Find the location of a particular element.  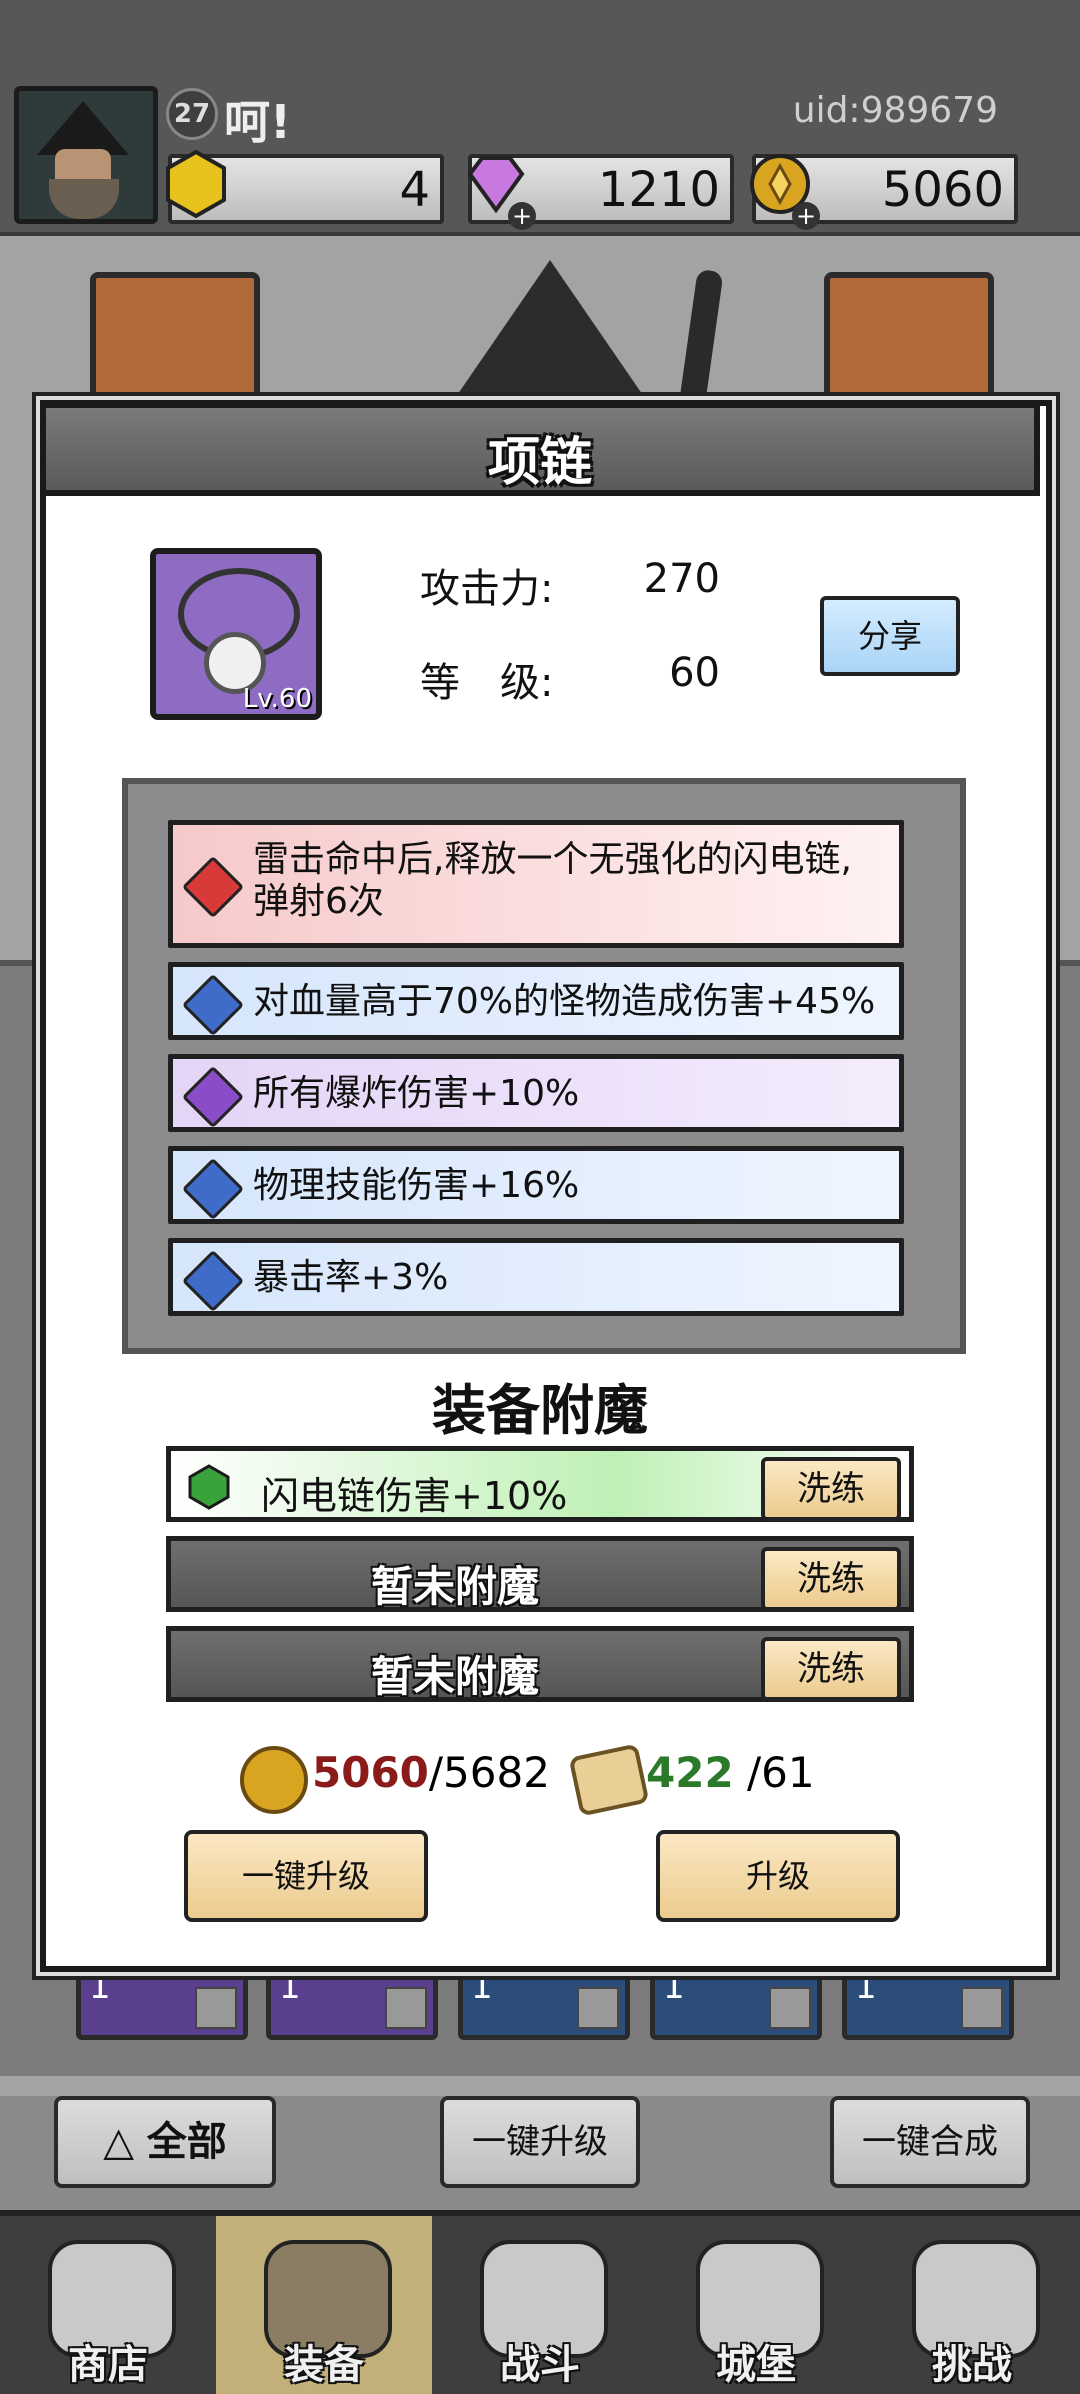

level-value: 60 is located at coordinates (694, 673).